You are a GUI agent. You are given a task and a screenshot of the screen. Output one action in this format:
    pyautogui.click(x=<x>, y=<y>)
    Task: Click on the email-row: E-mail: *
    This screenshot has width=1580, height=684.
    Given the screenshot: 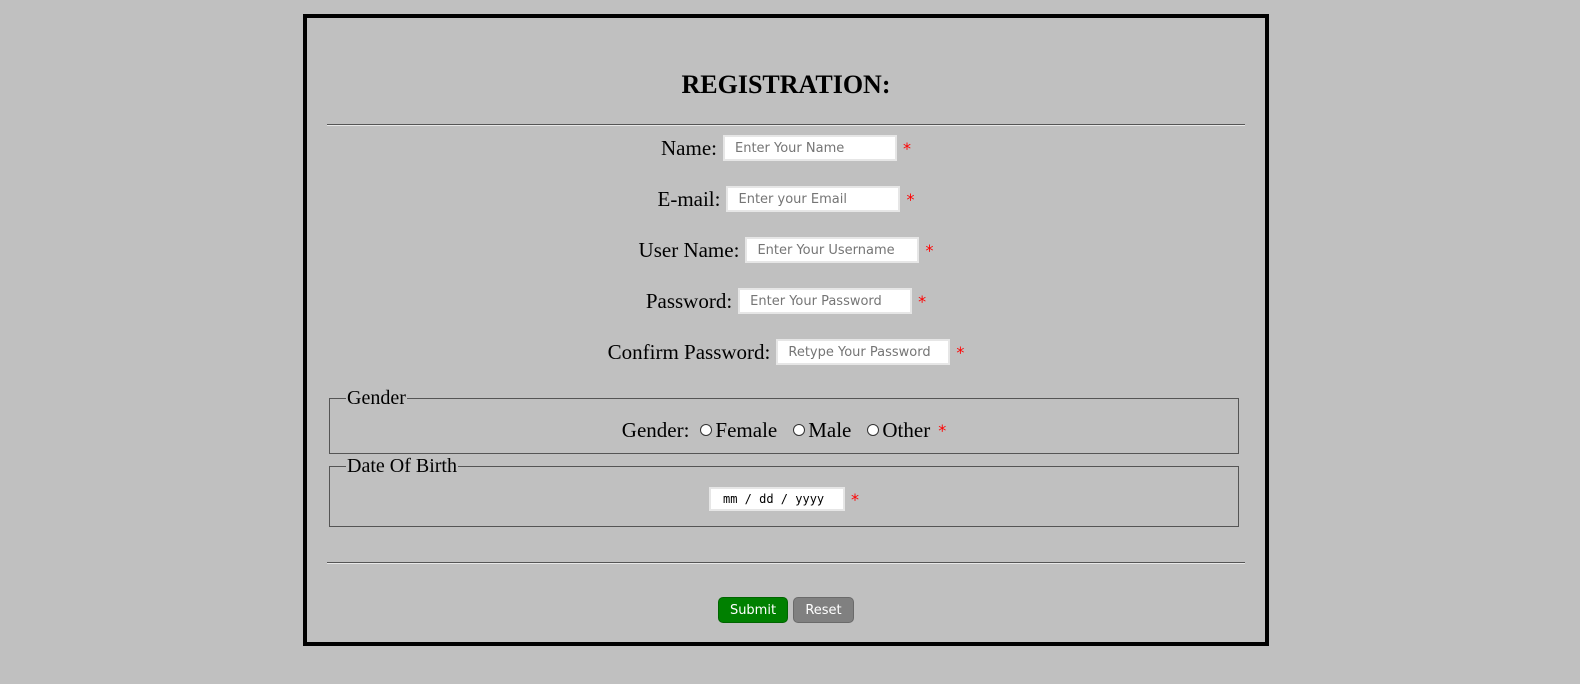 What is the action you would take?
    pyautogui.click(x=786, y=199)
    